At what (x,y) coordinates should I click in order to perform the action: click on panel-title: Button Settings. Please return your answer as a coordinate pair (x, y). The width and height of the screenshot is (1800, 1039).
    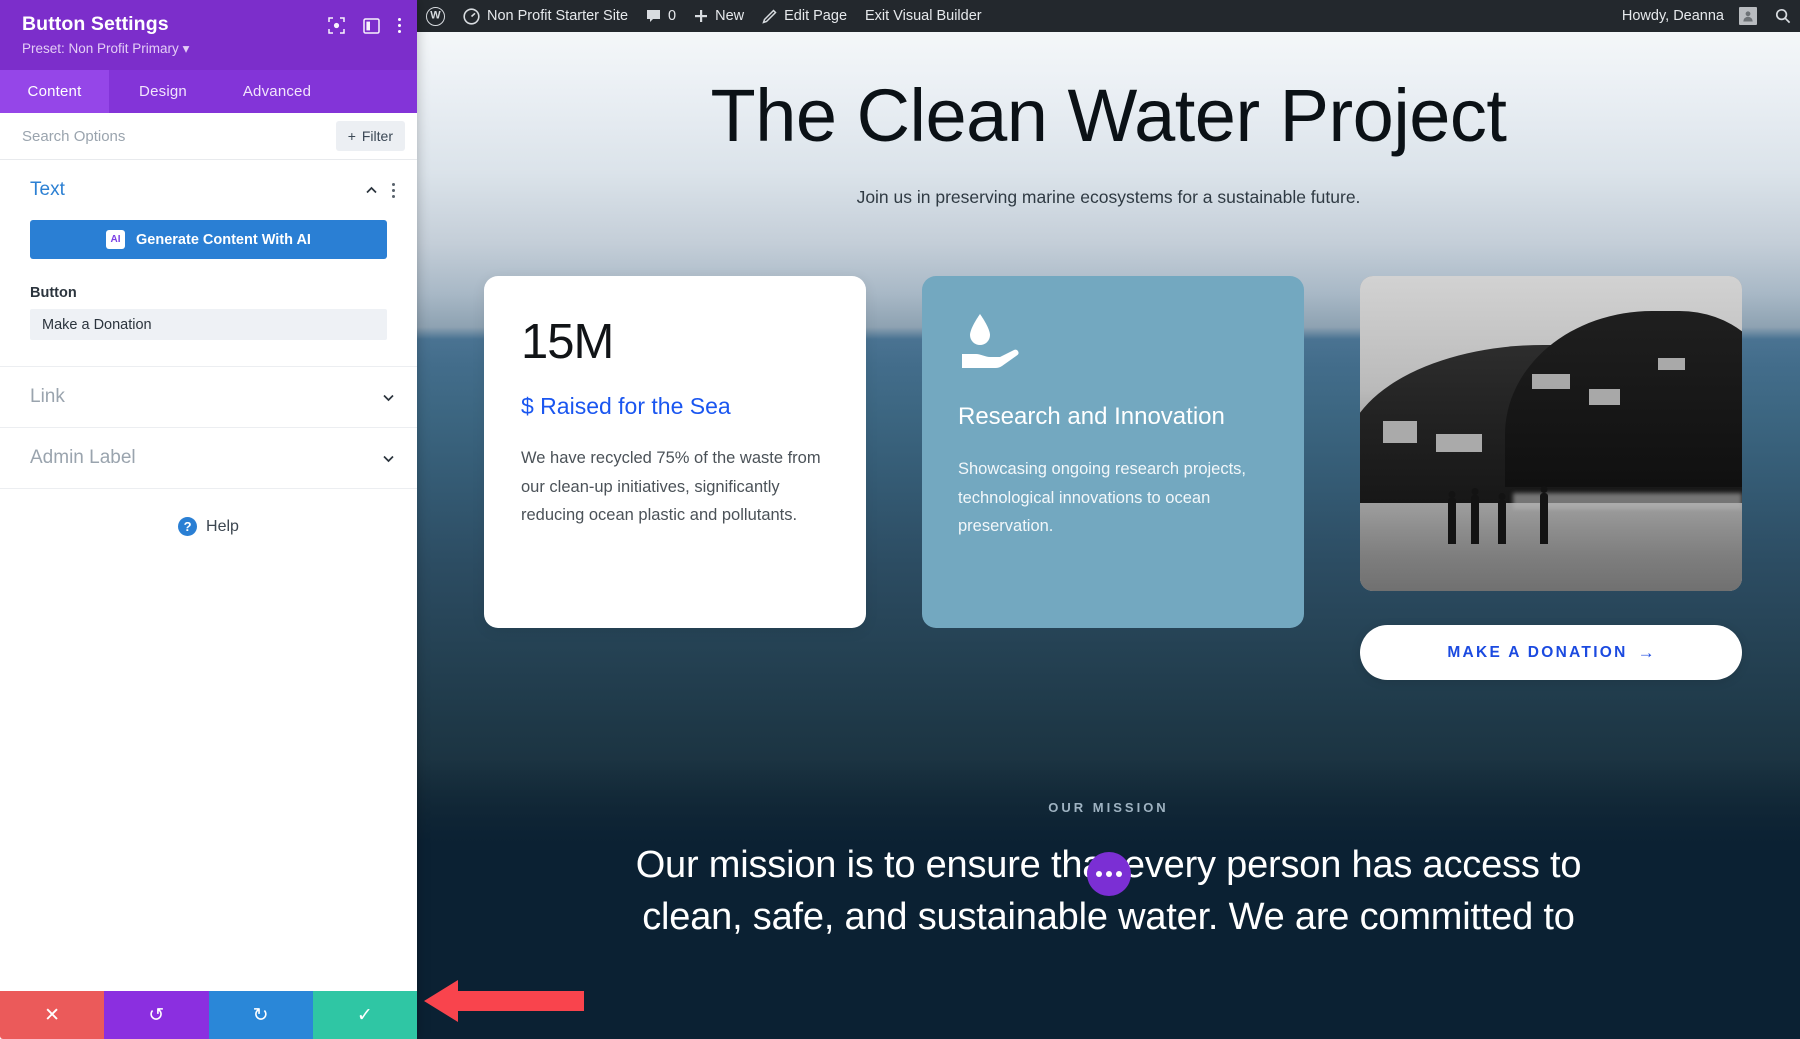
    Looking at the image, I should click on (95, 24).